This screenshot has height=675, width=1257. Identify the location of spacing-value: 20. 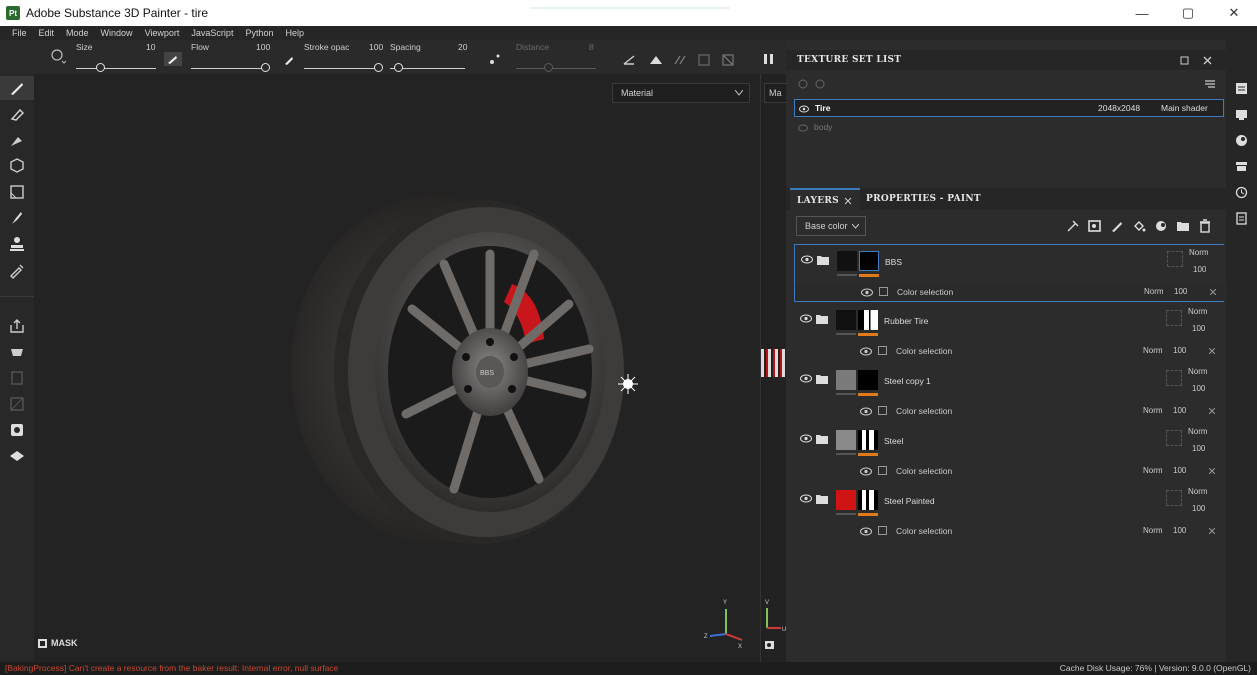
(462, 47).